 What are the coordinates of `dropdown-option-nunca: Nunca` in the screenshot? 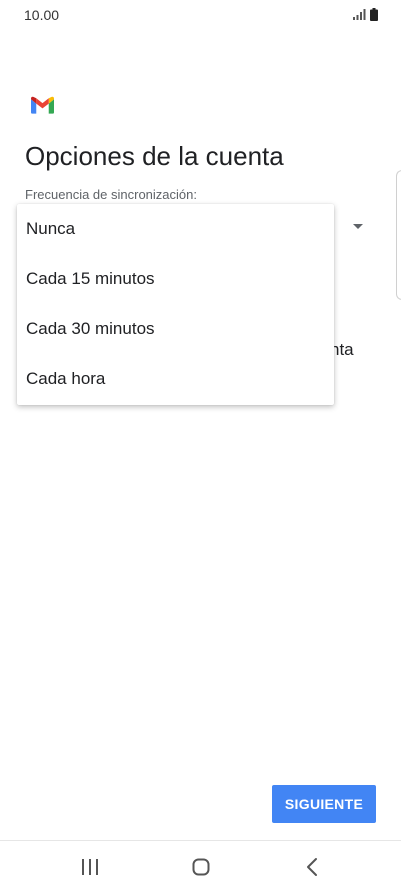 It's located at (175, 229).